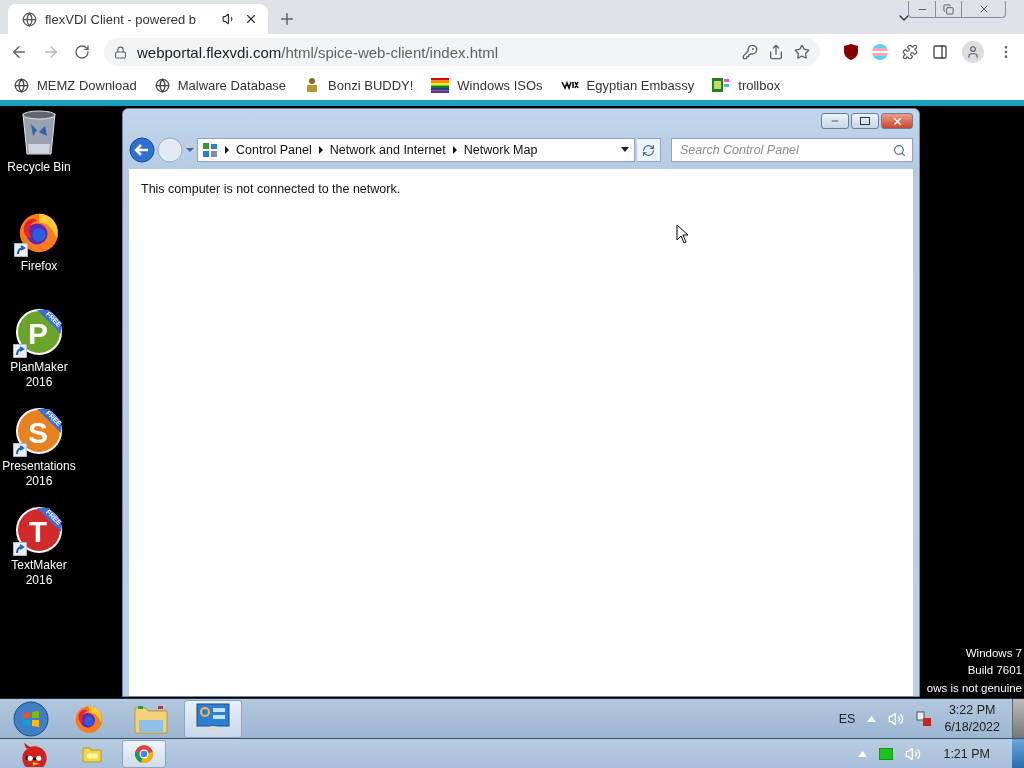 Image resolution: width=1024 pixels, height=768 pixels. I want to click on desktop-icon-label: Presentations 2016, so click(39, 474).